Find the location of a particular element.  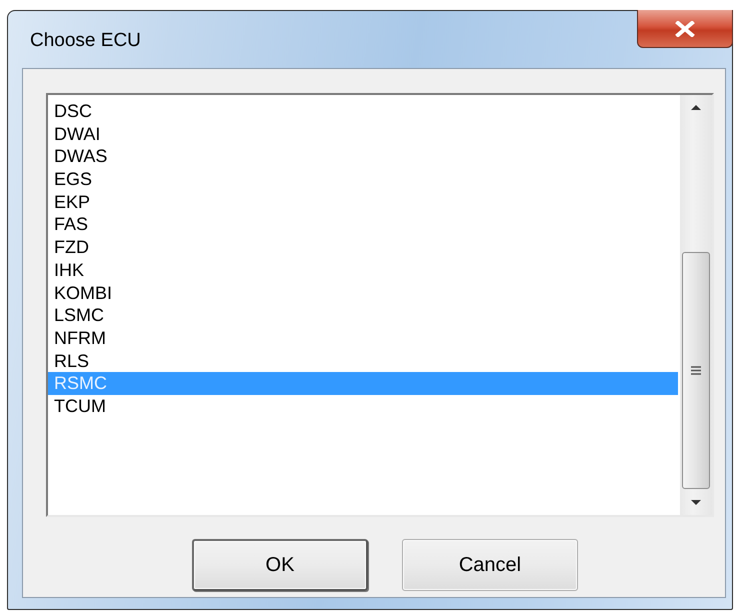

scroll-up-icon is located at coordinates (696, 107).